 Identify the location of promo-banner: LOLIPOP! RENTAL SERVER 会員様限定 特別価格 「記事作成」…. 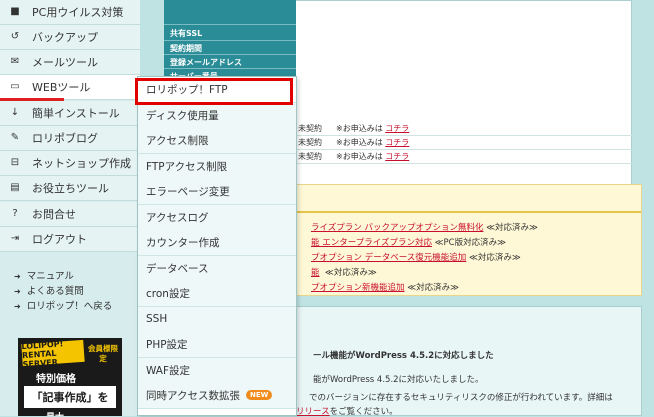
(70, 377).